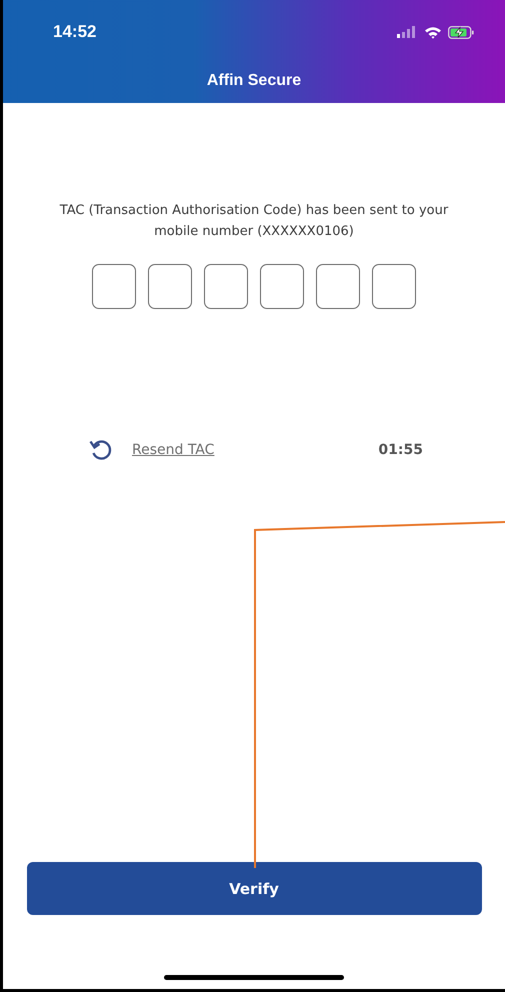  I want to click on wifi-icon, so click(433, 32).